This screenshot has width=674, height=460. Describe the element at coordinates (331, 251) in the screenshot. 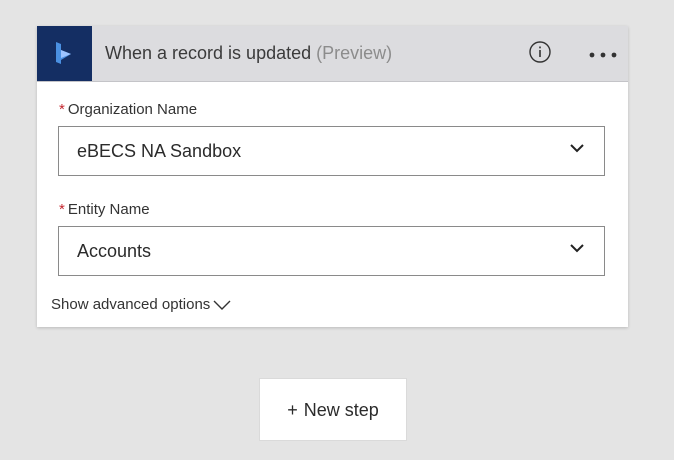

I see `entity-name-select: Accounts` at that location.